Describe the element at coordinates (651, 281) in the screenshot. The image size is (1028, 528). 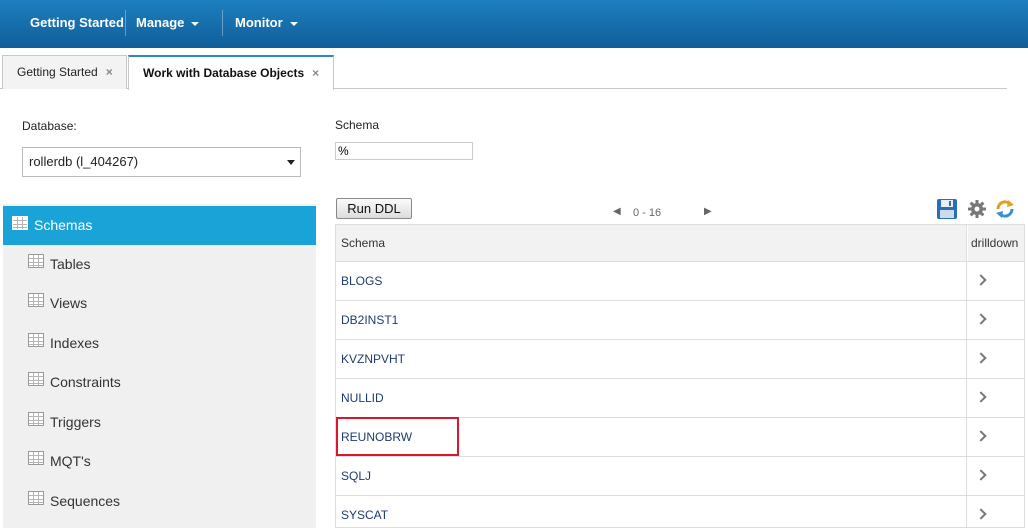
I see `schema-cell: BLOGS` at that location.